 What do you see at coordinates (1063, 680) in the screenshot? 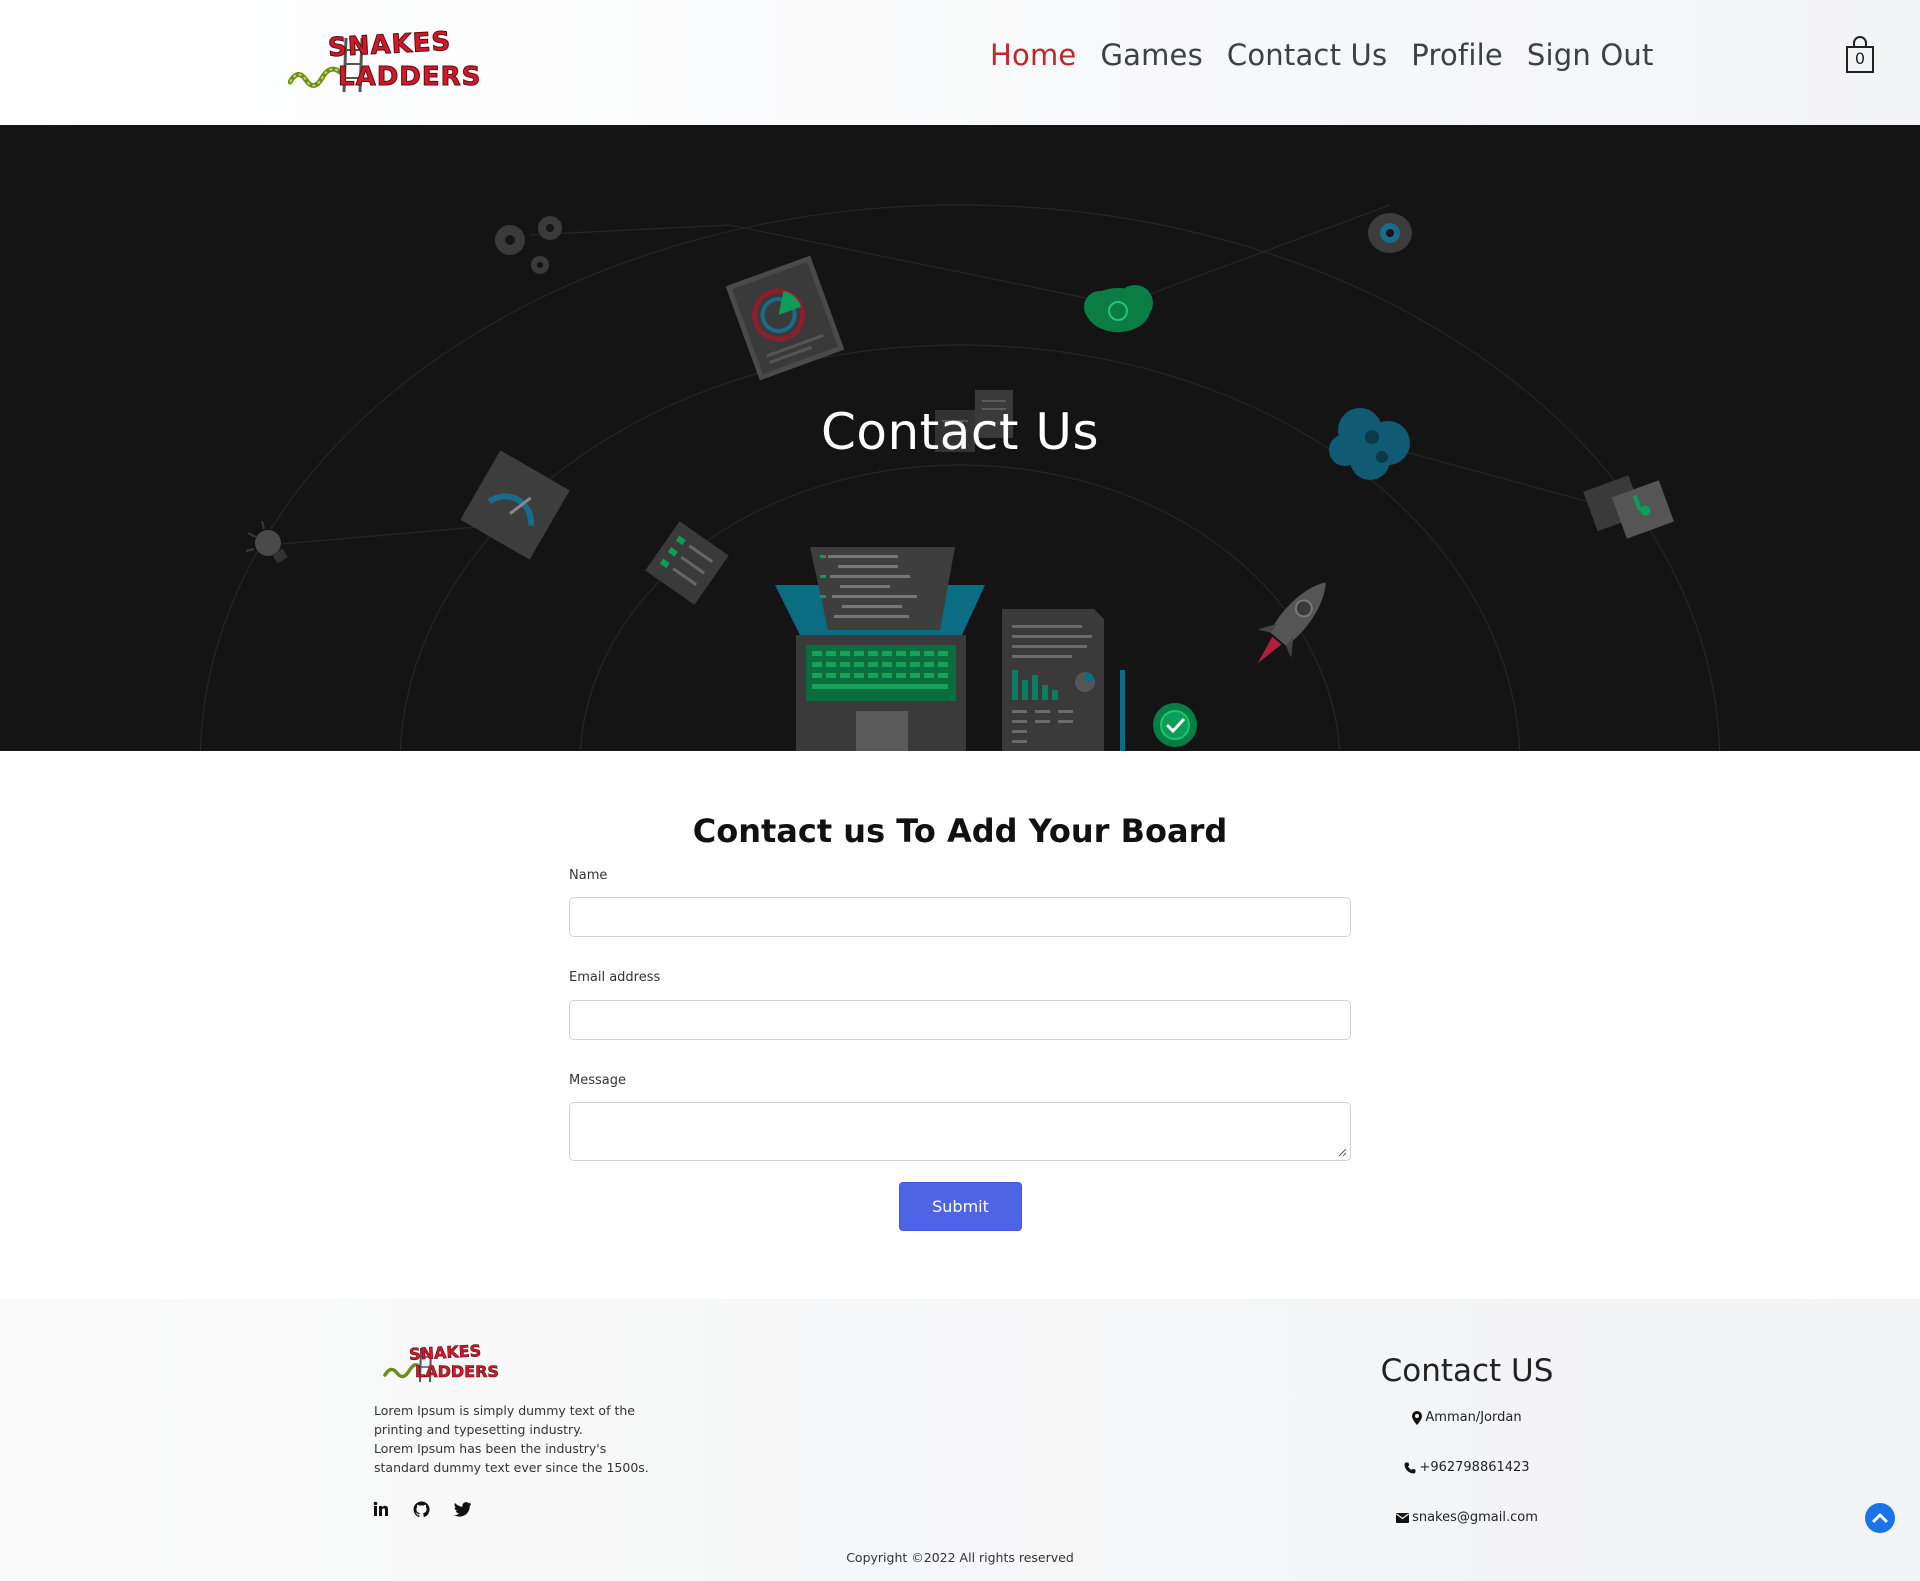
I see `report-document-icon` at bounding box center [1063, 680].